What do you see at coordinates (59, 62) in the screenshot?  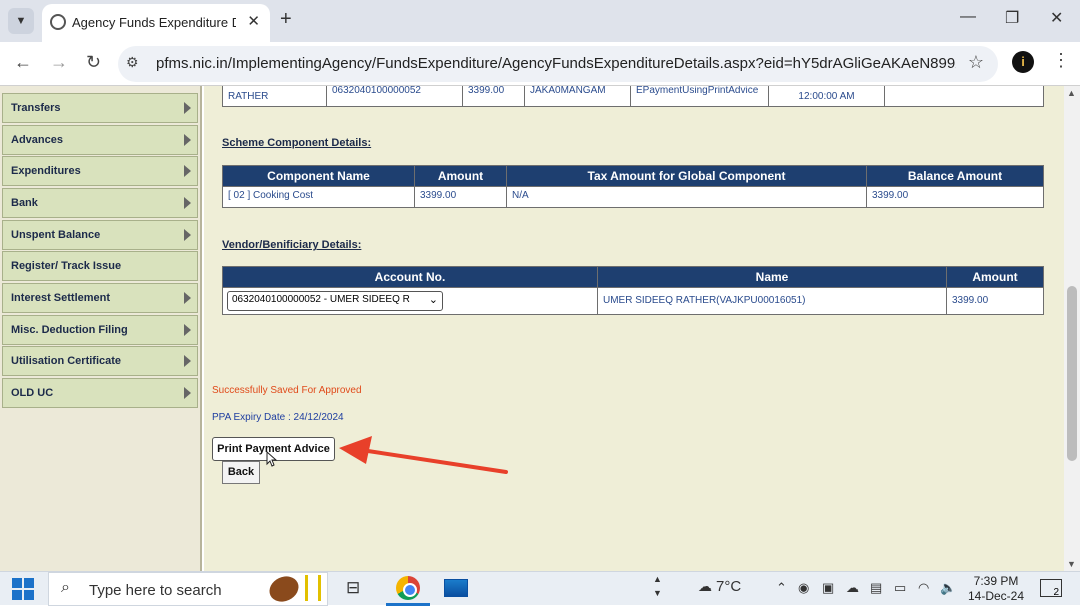 I see `forward-nav-icon: →` at bounding box center [59, 62].